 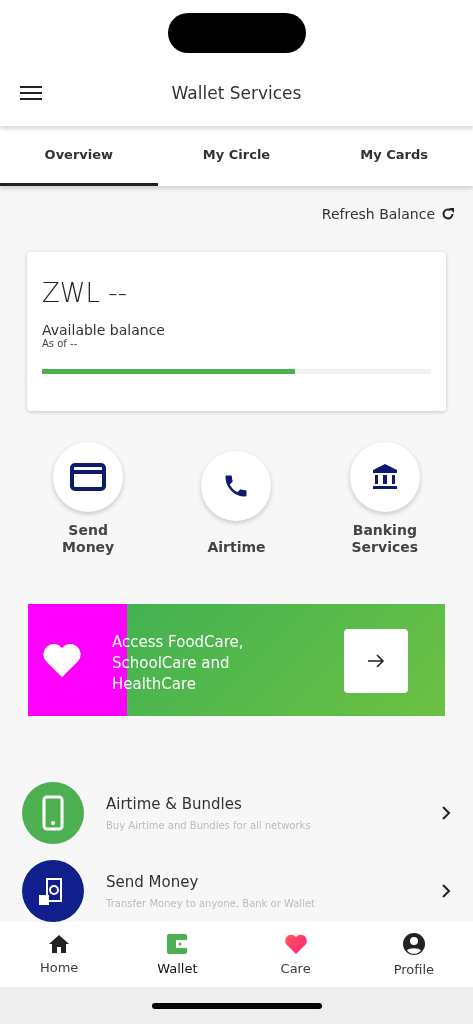 What do you see at coordinates (378, 214) in the screenshot?
I see `refresh-balance-link: Refresh Balance` at bounding box center [378, 214].